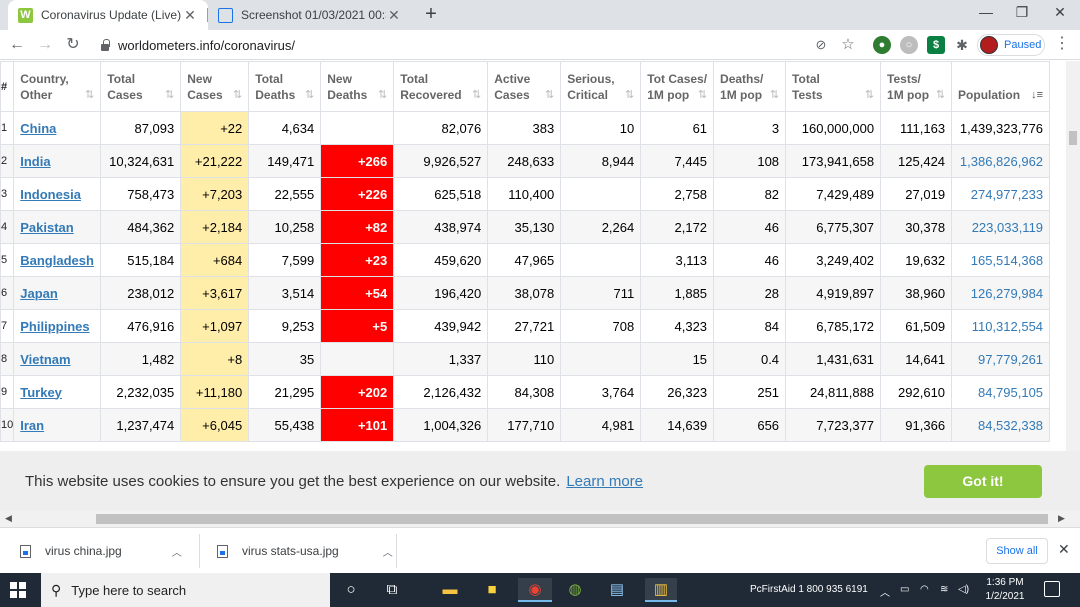  Describe the element at coordinates (351, 590) in the screenshot. I see `cortana-circle-icon: ○` at that location.